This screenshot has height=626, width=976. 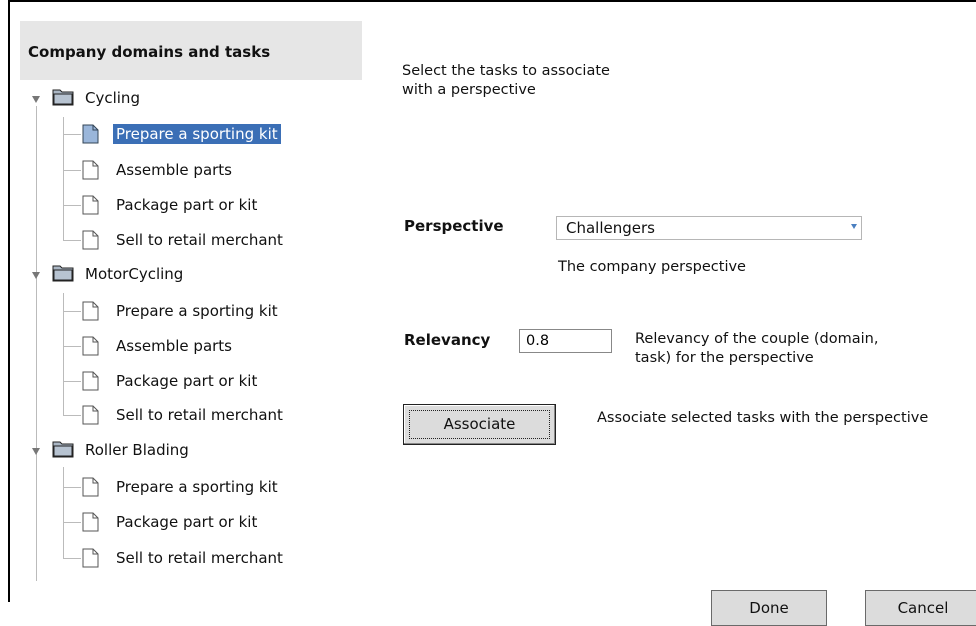 I want to click on associate-button: Associate, so click(x=479, y=424).